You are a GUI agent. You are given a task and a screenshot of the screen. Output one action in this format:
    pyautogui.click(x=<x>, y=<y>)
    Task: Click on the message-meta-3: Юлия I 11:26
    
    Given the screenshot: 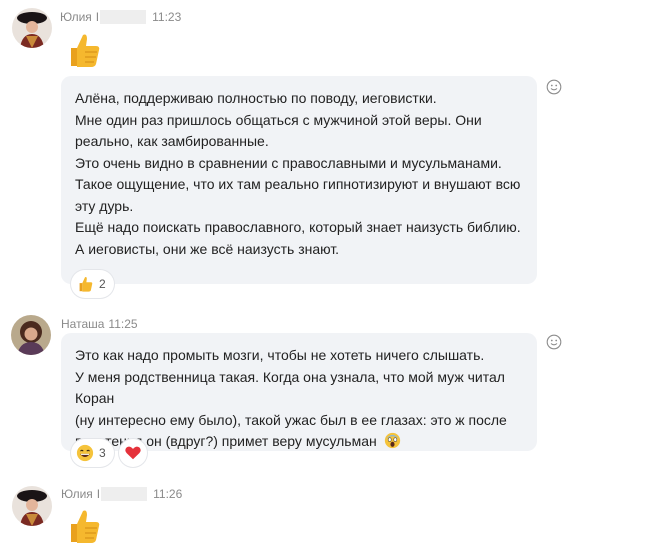 What is the action you would take?
    pyautogui.click(x=121, y=494)
    